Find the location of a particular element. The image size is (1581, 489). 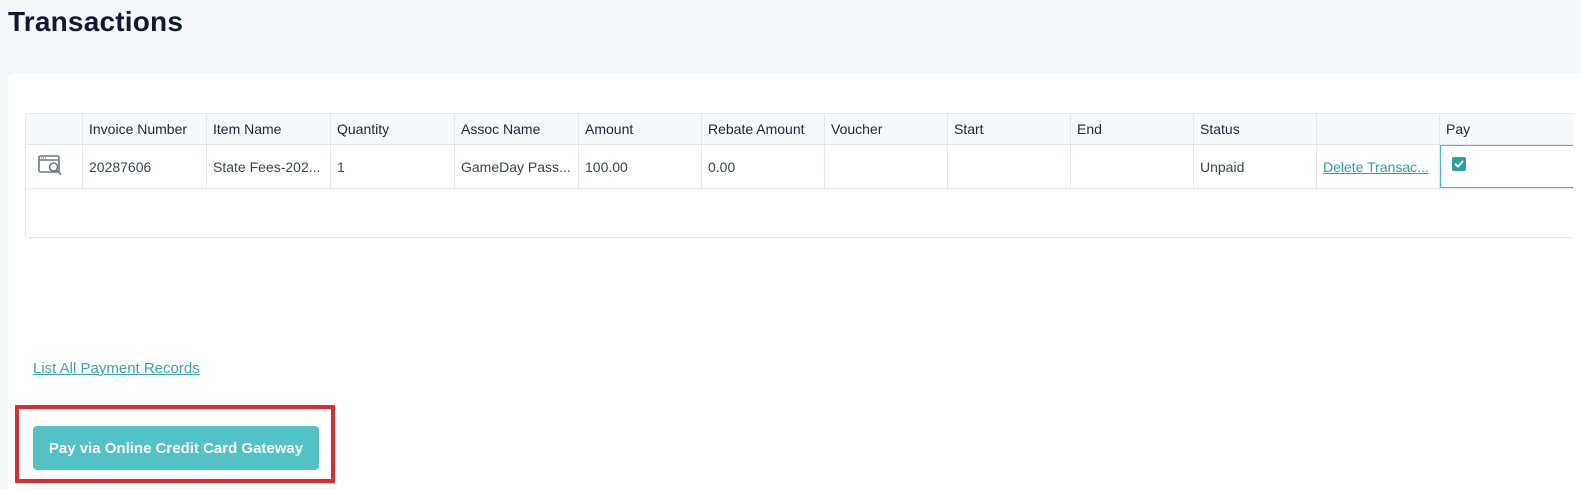

header-start: Start is located at coordinates (1009, 129).